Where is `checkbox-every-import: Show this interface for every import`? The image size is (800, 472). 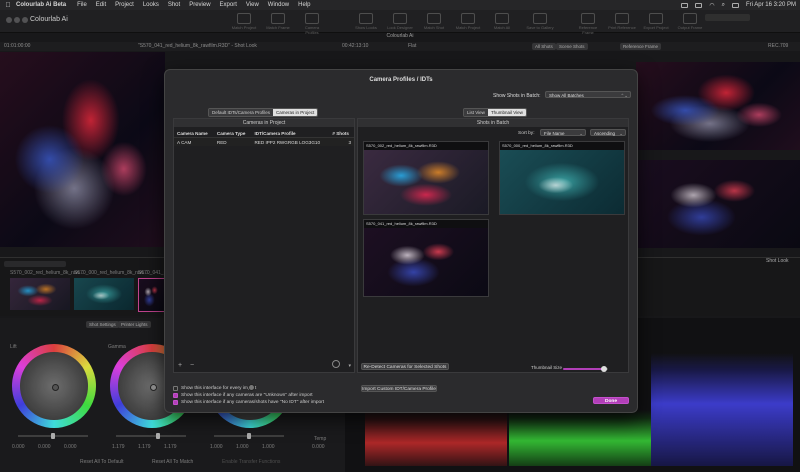 checkbox-every-import: Show this interface for every import is located at coordinates (214, 388).